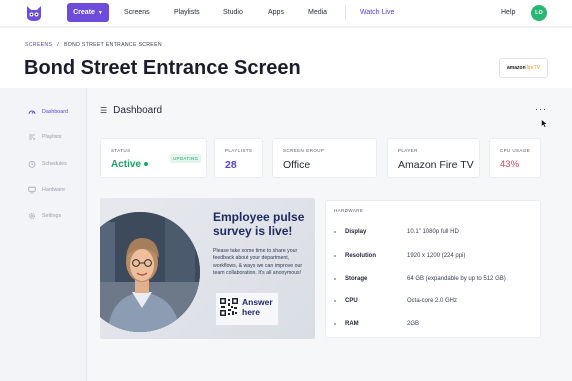 This screenshot has height=381, width=572. Describe the element at coordinates (138, 110) in the screenshot. I see `dashboard-title: Dashboard` at that location.